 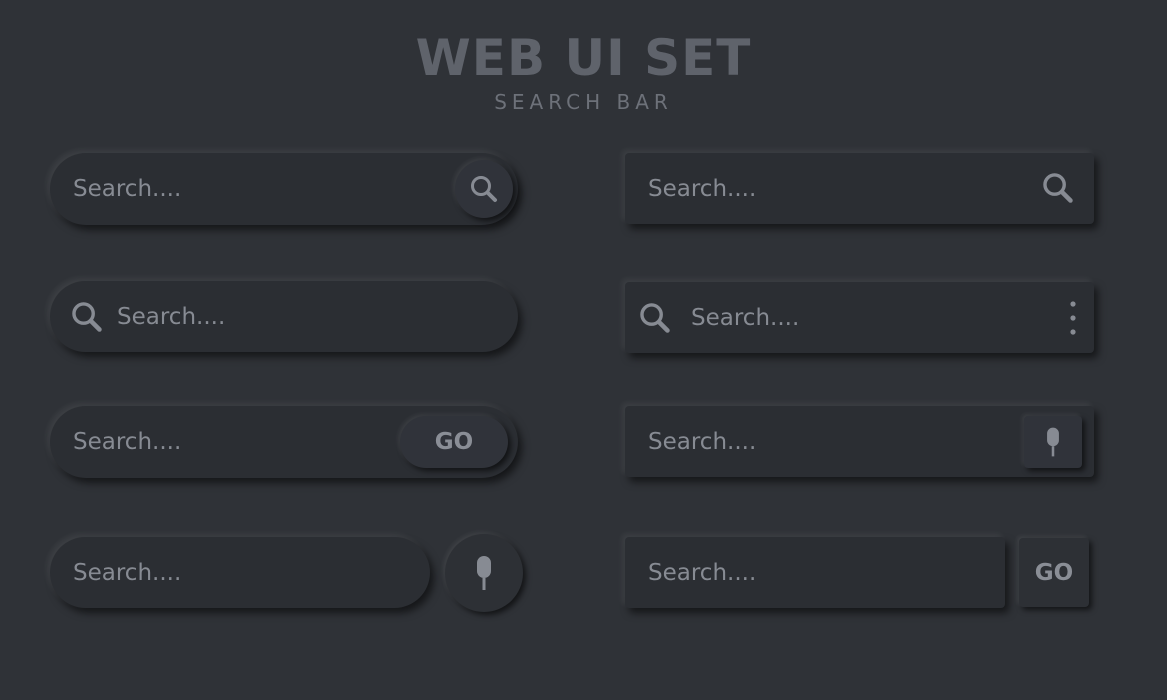 What do you see at coordinates (583, 102) in the screenshot?
I see `page-subtitle: SEARCH BAR` at bounding box center [583, 102].